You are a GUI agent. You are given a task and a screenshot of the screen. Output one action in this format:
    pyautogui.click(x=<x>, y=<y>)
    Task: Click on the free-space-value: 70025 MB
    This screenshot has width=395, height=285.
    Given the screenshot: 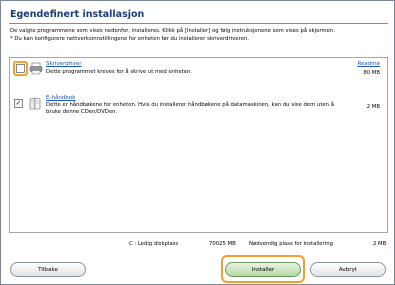 What is the action you would take?
    pyautogui.click(x=222, y=244)
    